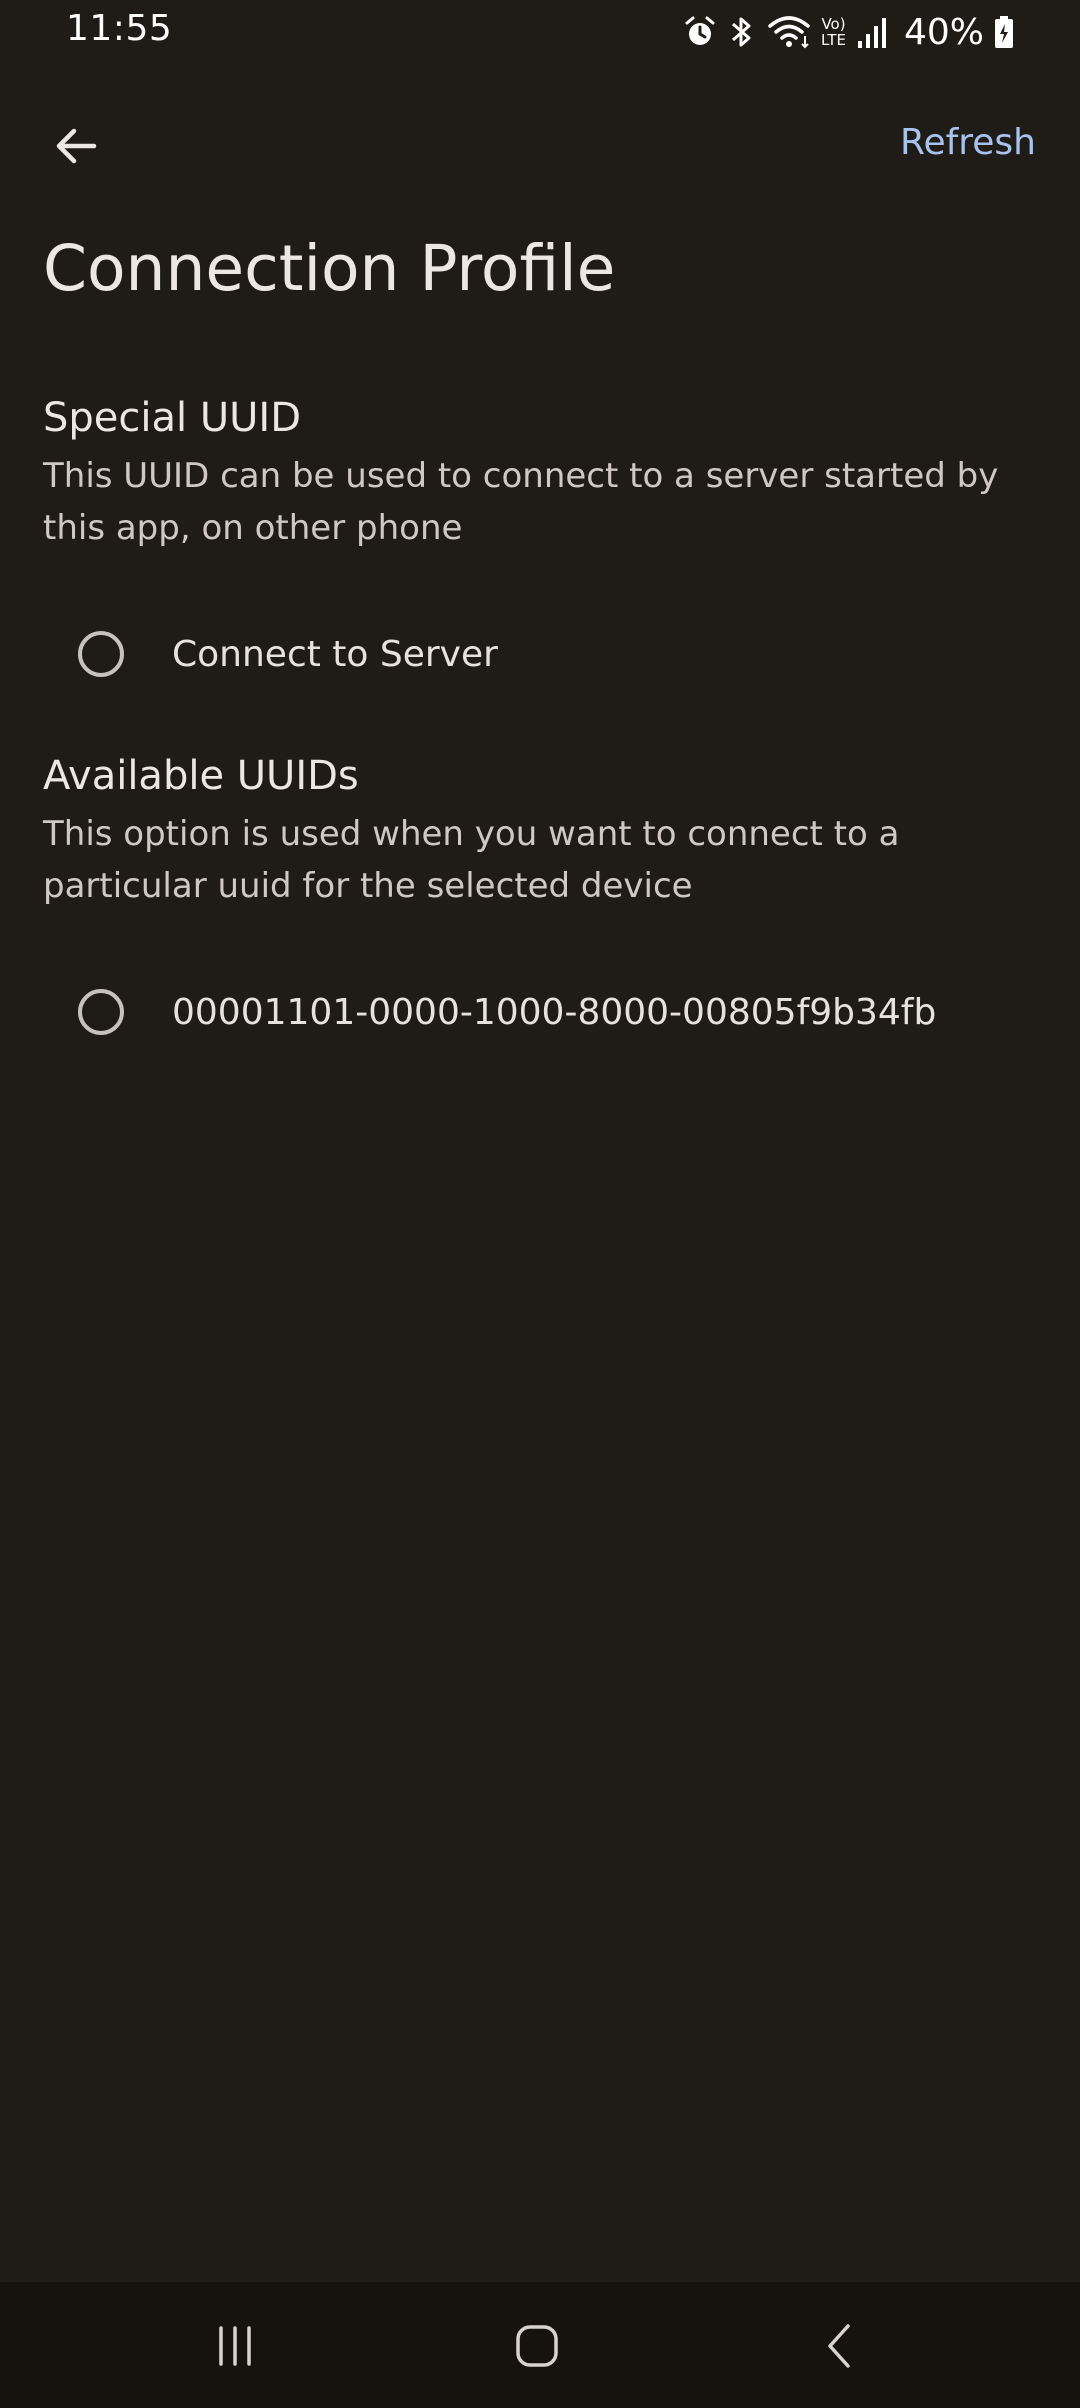 The image size is (1080, 2408). What do you see at coordinates (848, 32) in the screenshot?
I see `status-icons: Vo) LTE 40%` at bounding box center [848, 32].